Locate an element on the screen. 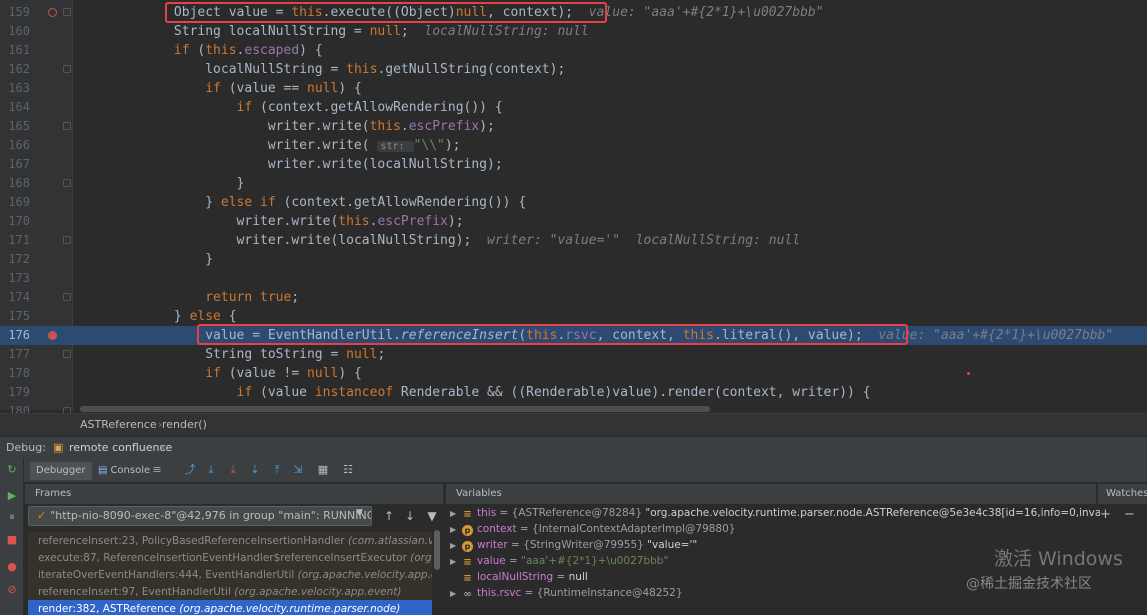 The image size is (1147, 615). code-token: . is located at coordinates (404, 126).